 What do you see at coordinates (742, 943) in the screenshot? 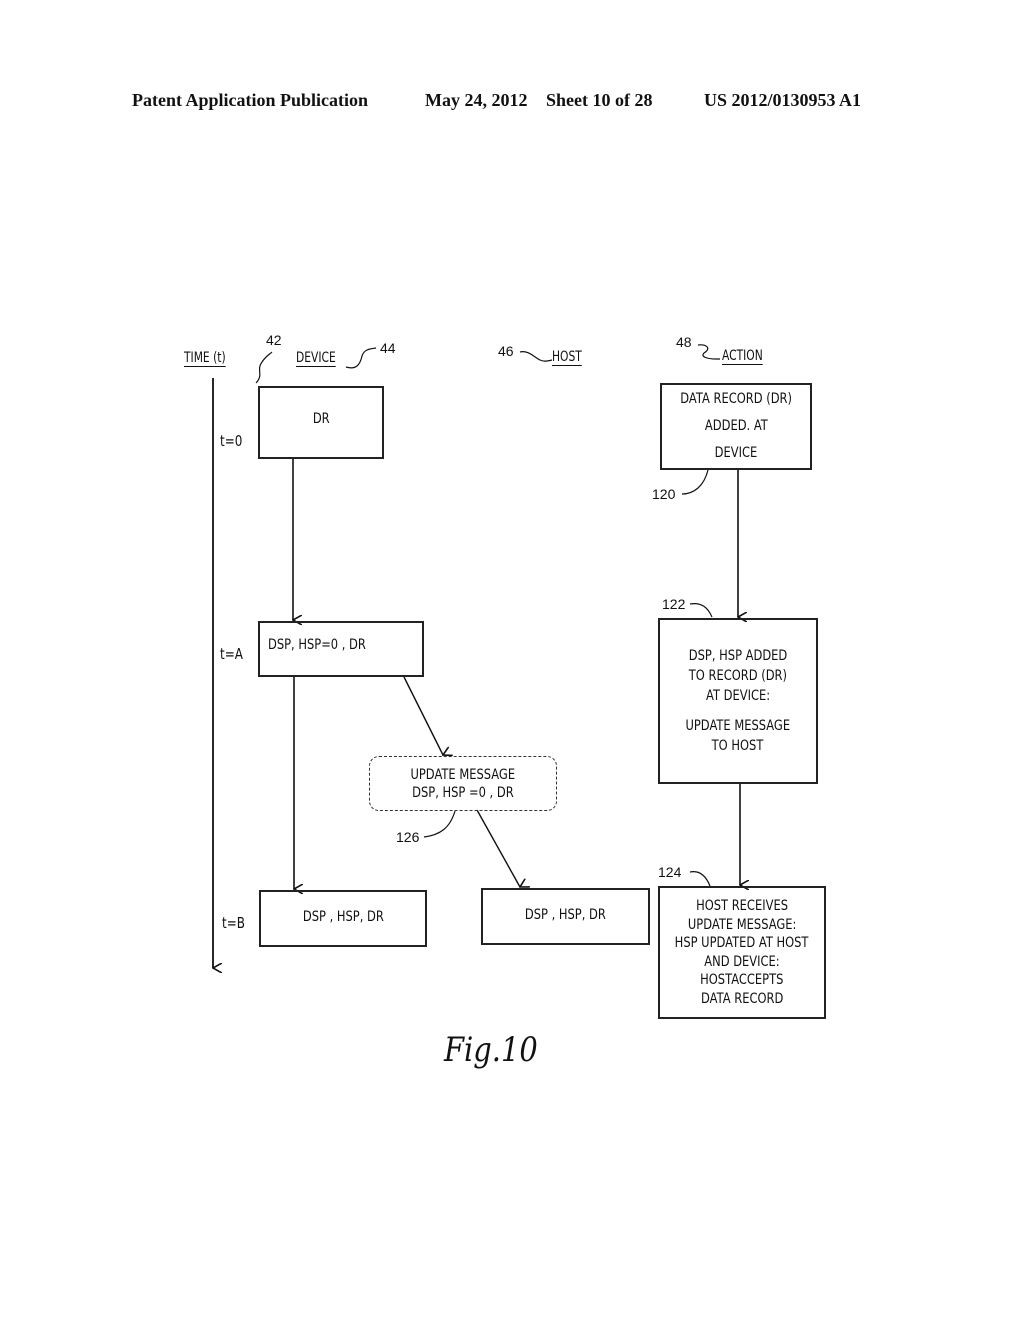
I see `action-124-line-3: HSP UPDATED AT HOST` at bounding box center [742, 943].